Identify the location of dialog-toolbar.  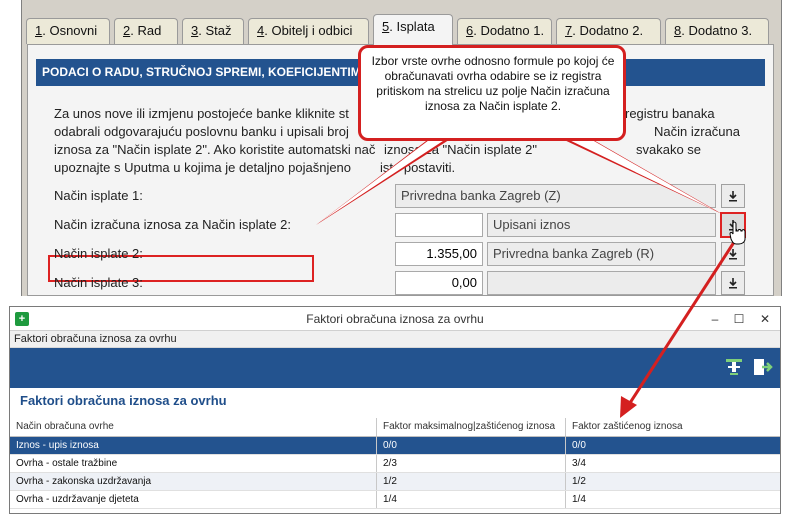
(395, 368).